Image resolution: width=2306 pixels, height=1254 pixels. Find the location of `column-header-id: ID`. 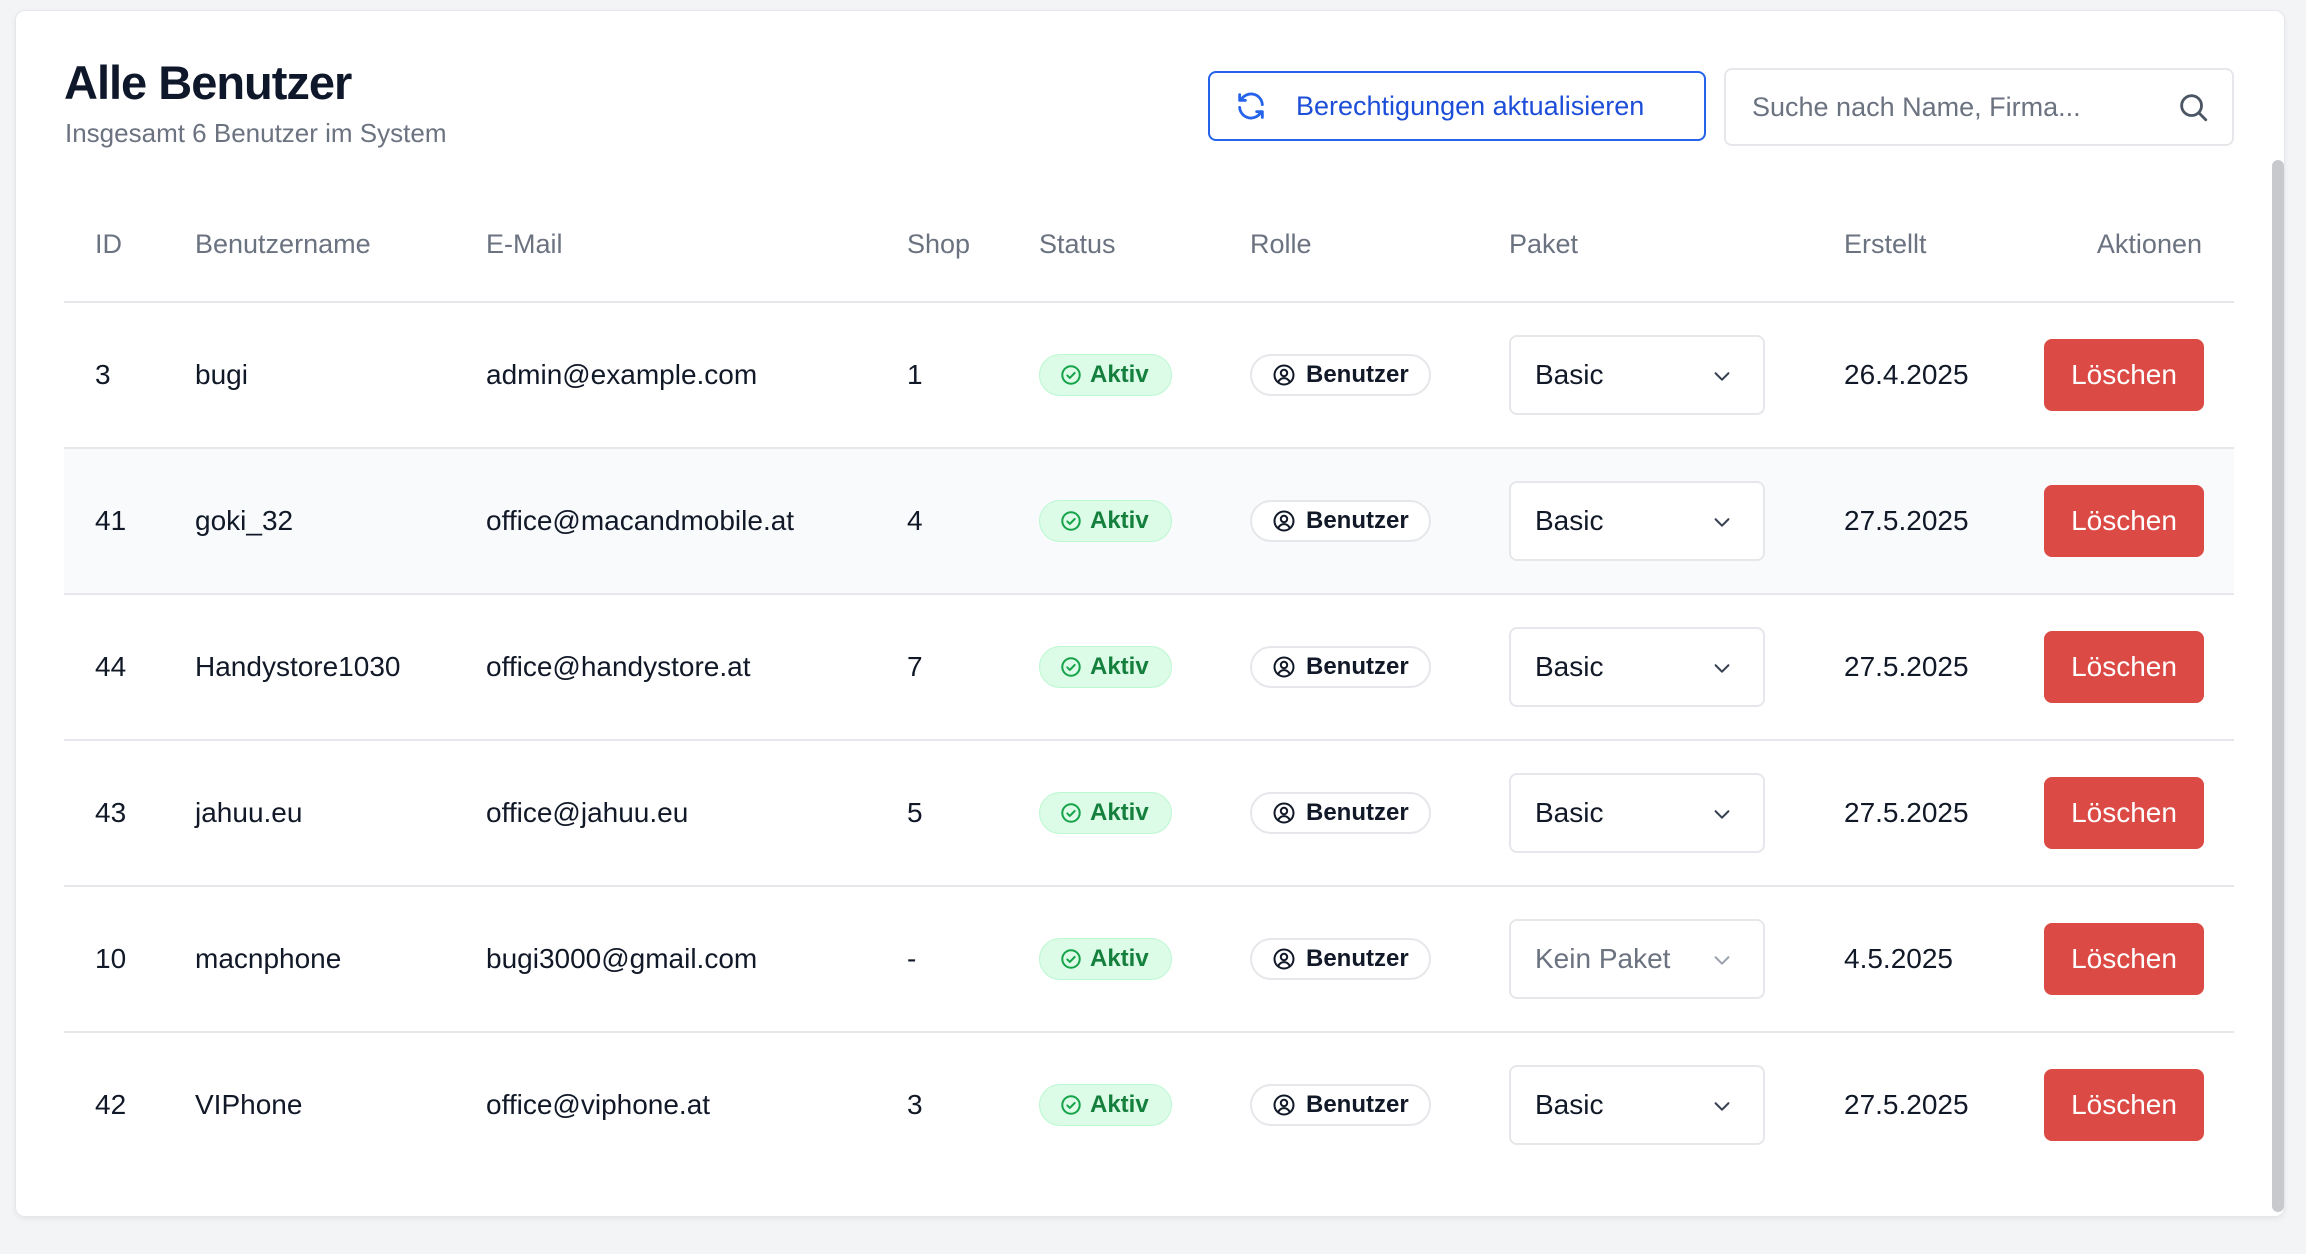

column-header-id: ID is located at coordinates (108, 244).